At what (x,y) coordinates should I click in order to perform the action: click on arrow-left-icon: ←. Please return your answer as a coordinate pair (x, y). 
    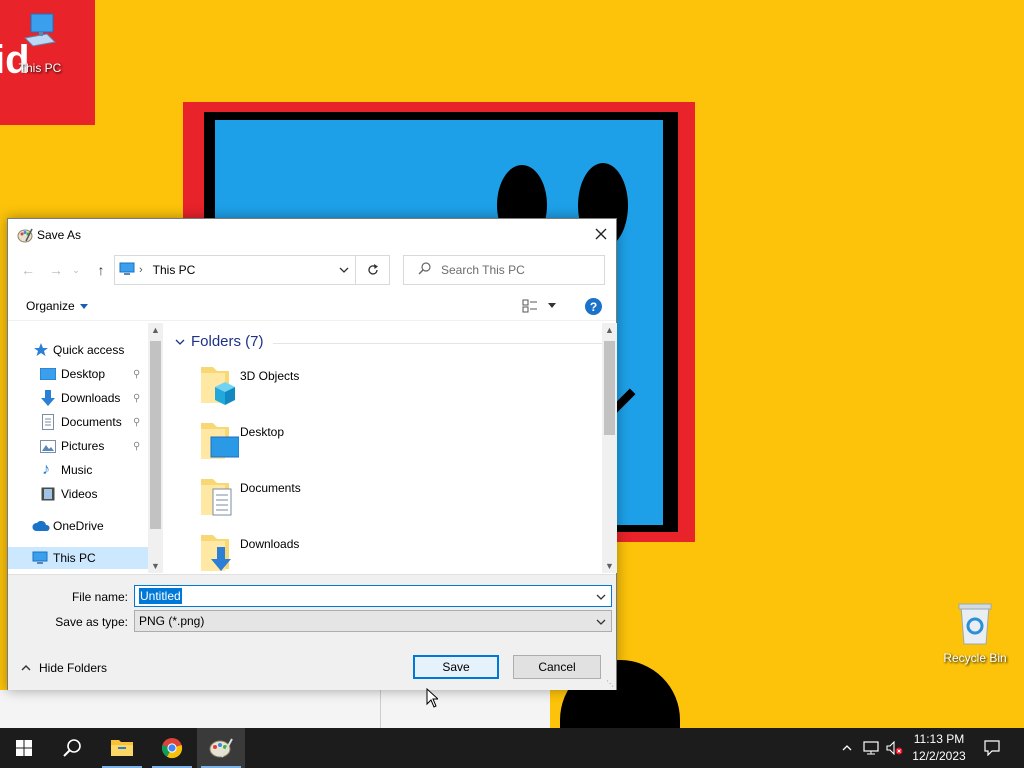
    Looking at the image, I should click on (28, 270).